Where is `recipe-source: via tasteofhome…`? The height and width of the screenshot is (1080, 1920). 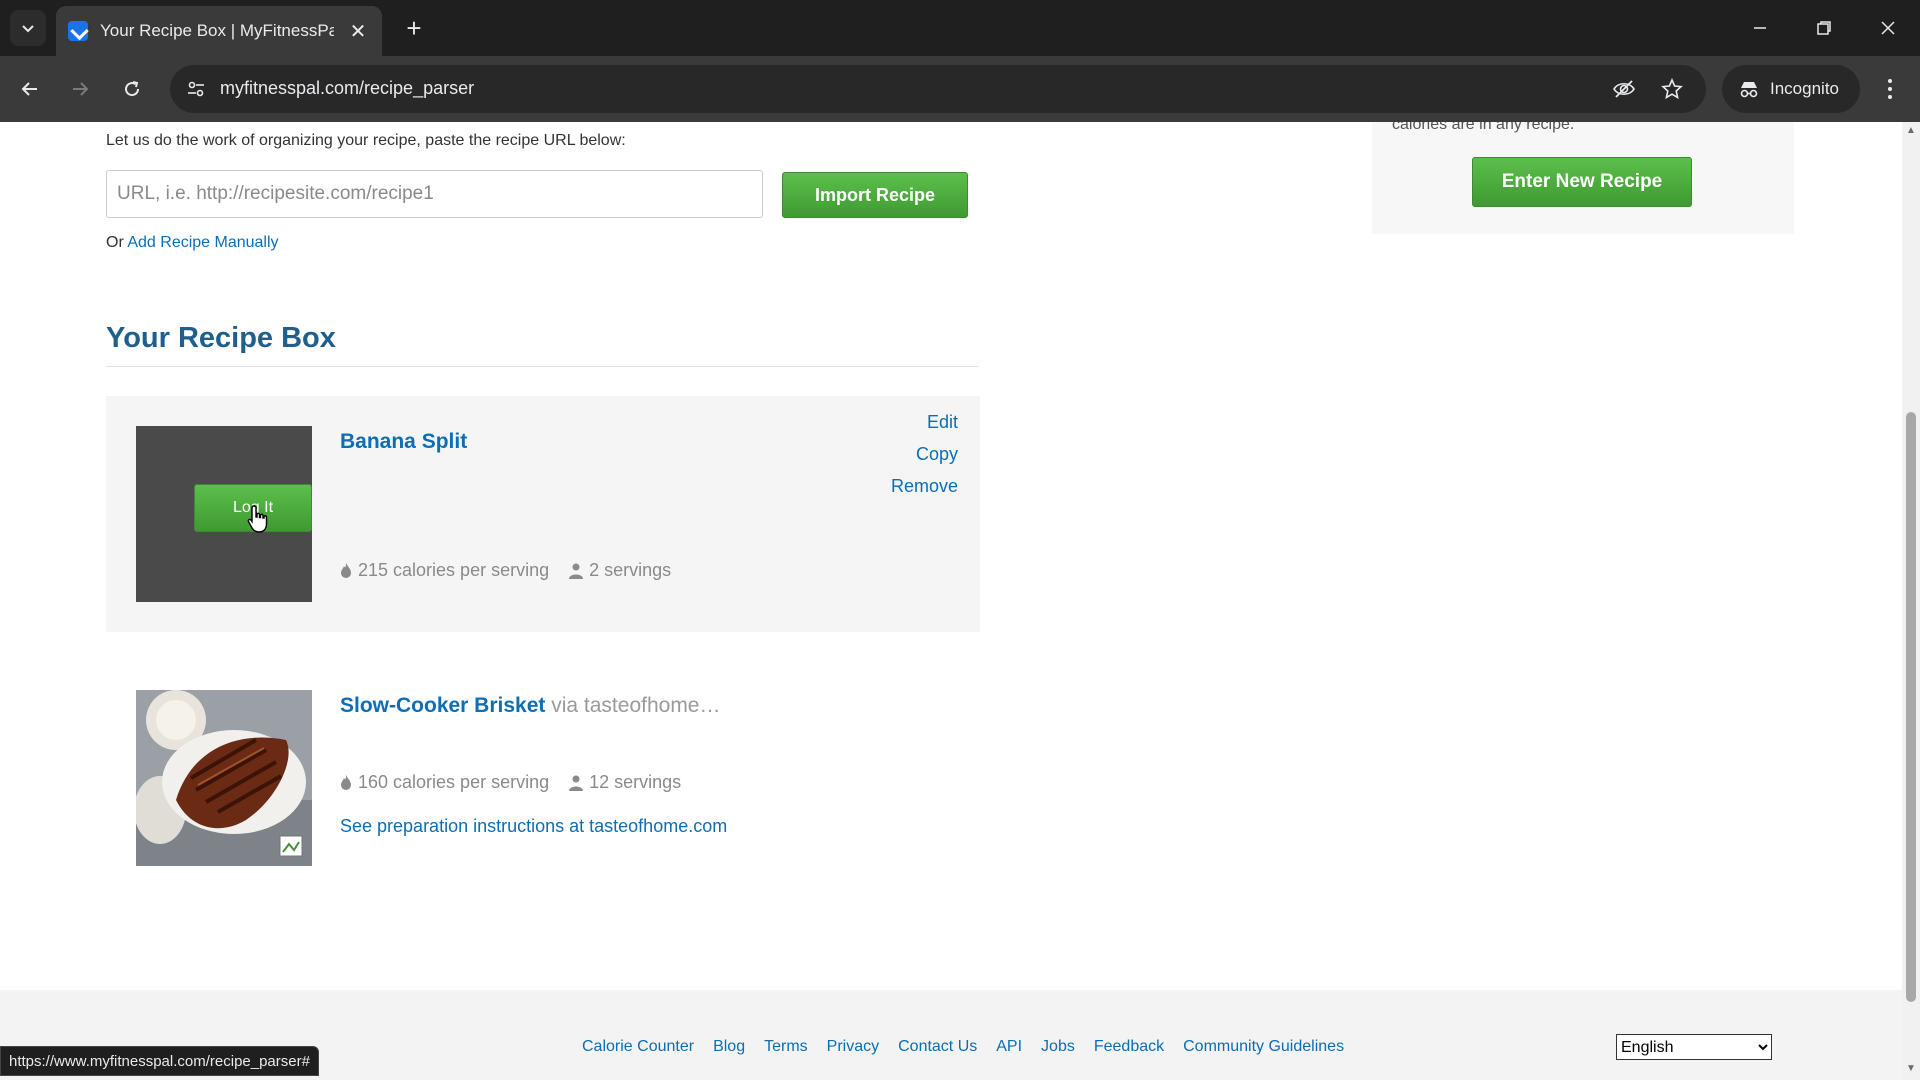 recipe-source: via tasteofhome… is located at coordinates (636, 705).